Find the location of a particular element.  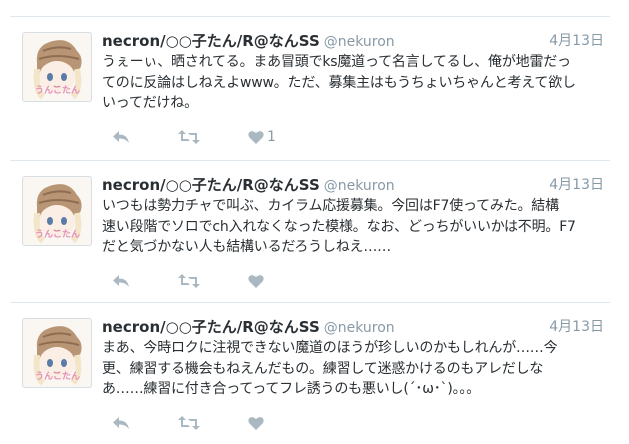

tweet-line: いつもは勢力チャで叫ぶ、カイラム応援募集。今回はF7使ってみた。結構 is located at coordinates (330, 206).